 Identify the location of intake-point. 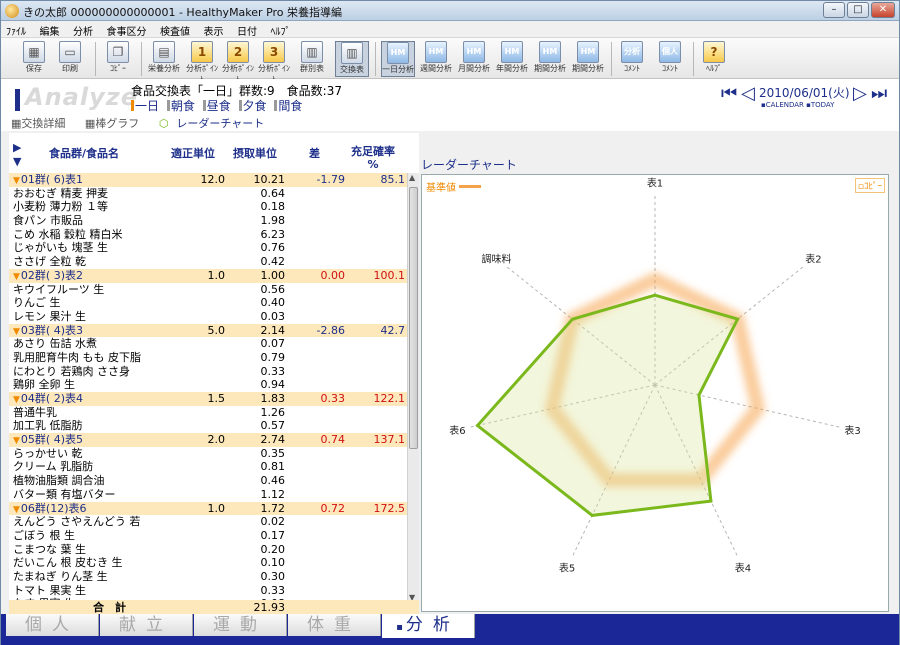
(699, 395).